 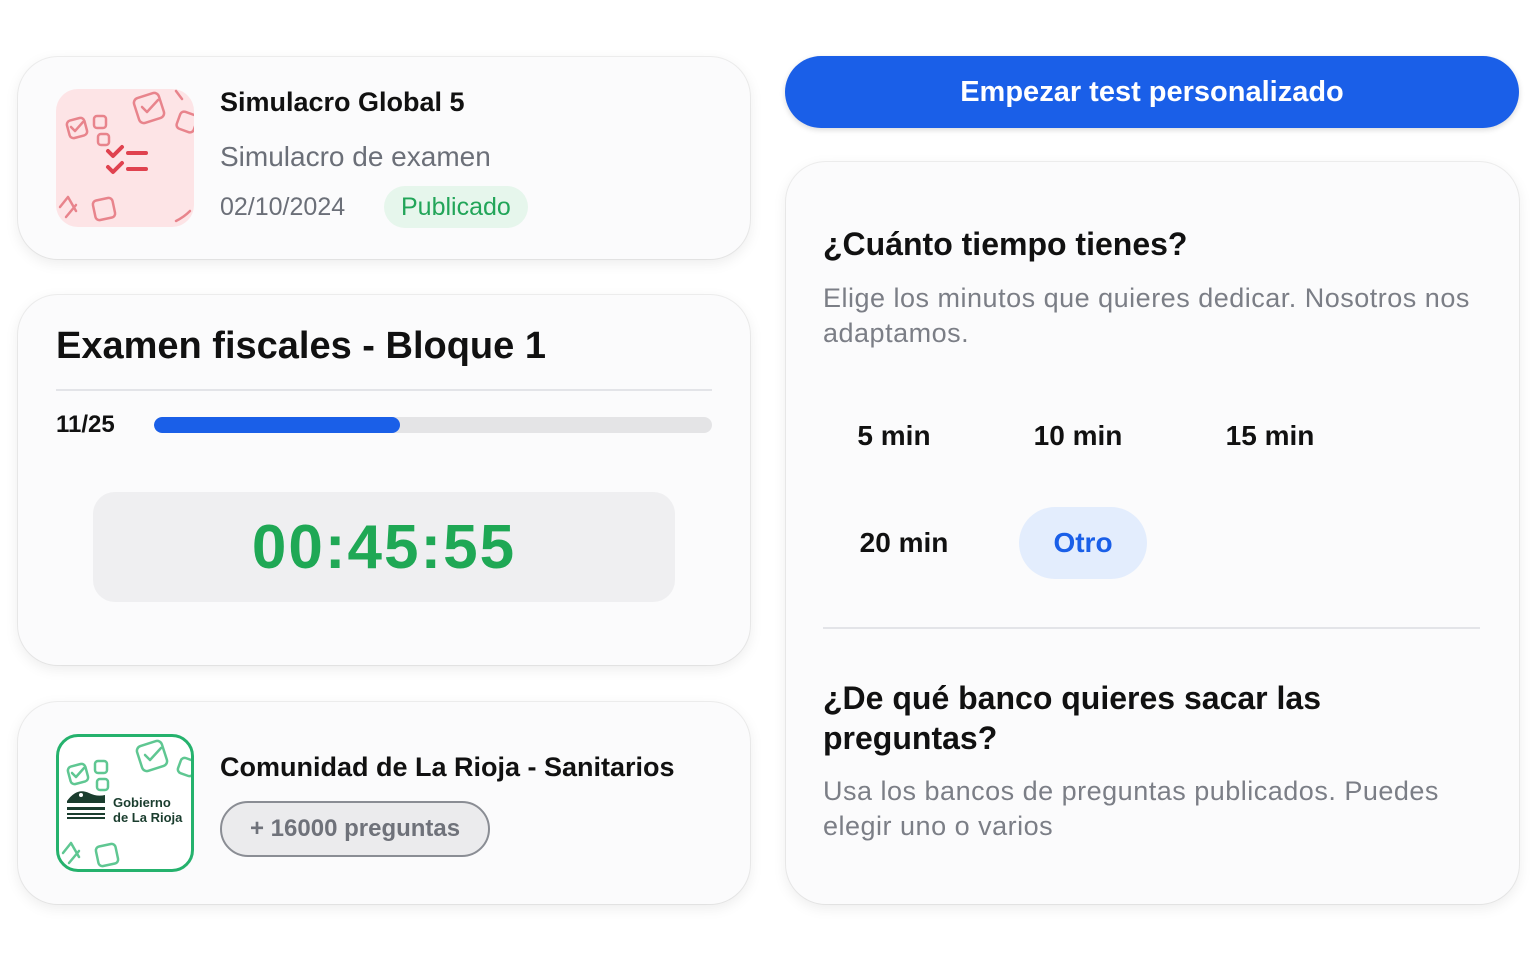 I want to click on time-option-other: Otro, so click(x=1083, y=543).